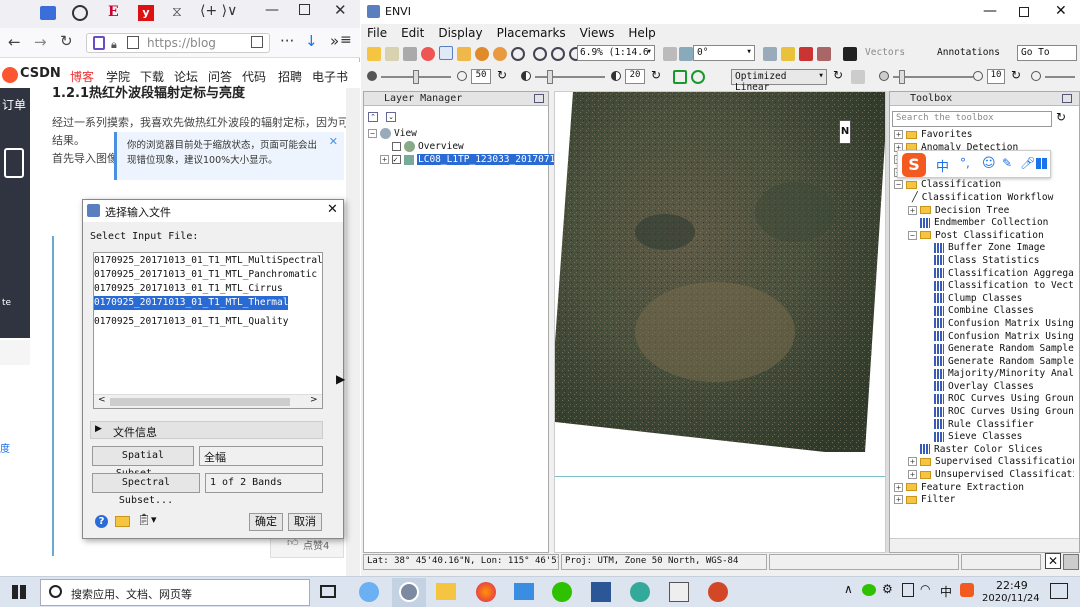 This screenshot has width=1080, height=607. I want to click on tab-favicon-icon, so click(48, 13).